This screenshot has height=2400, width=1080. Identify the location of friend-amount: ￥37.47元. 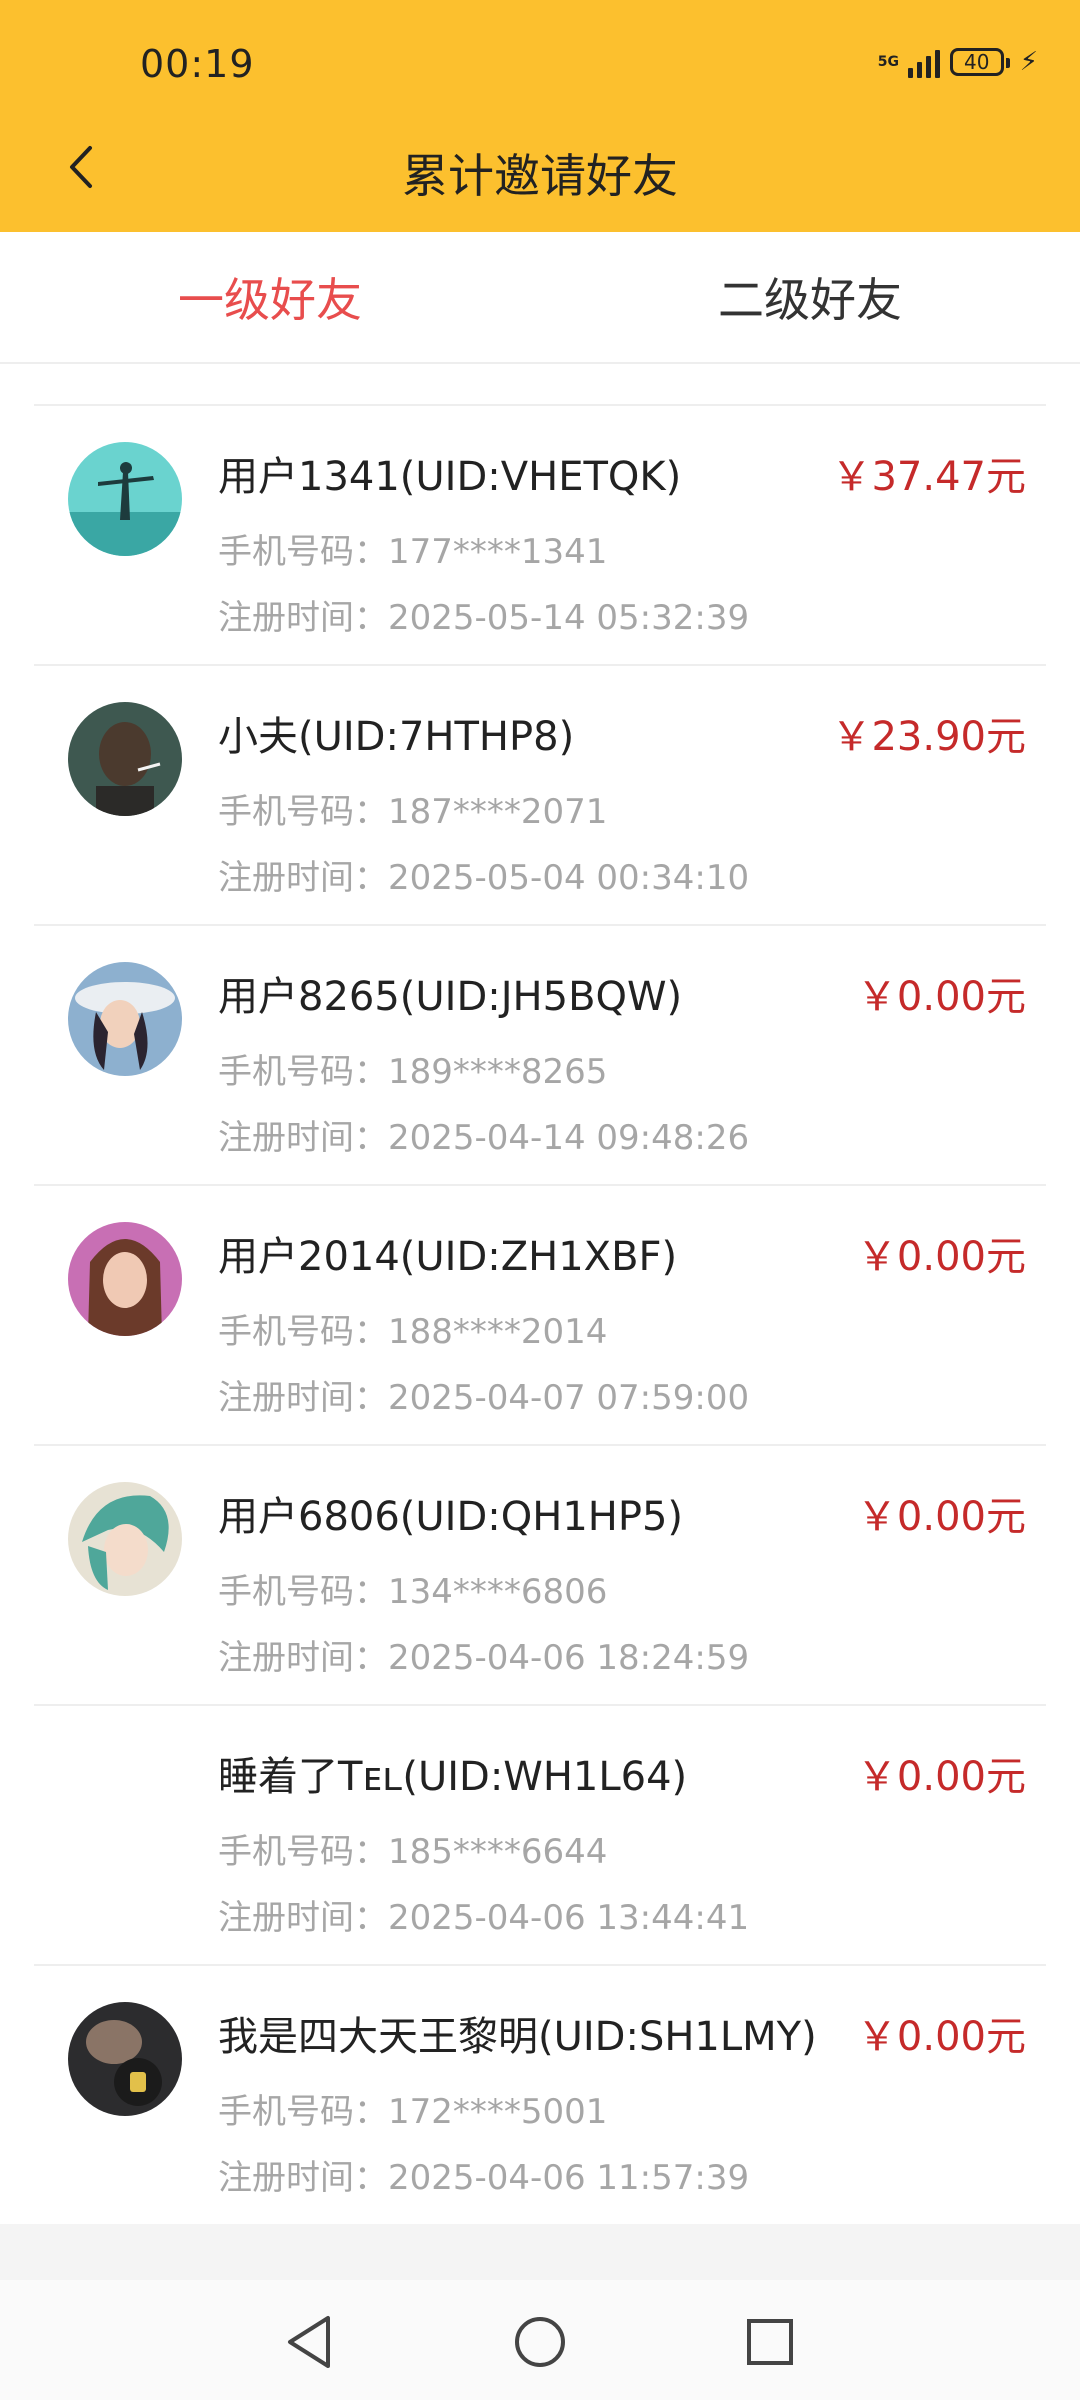
(928, 477).